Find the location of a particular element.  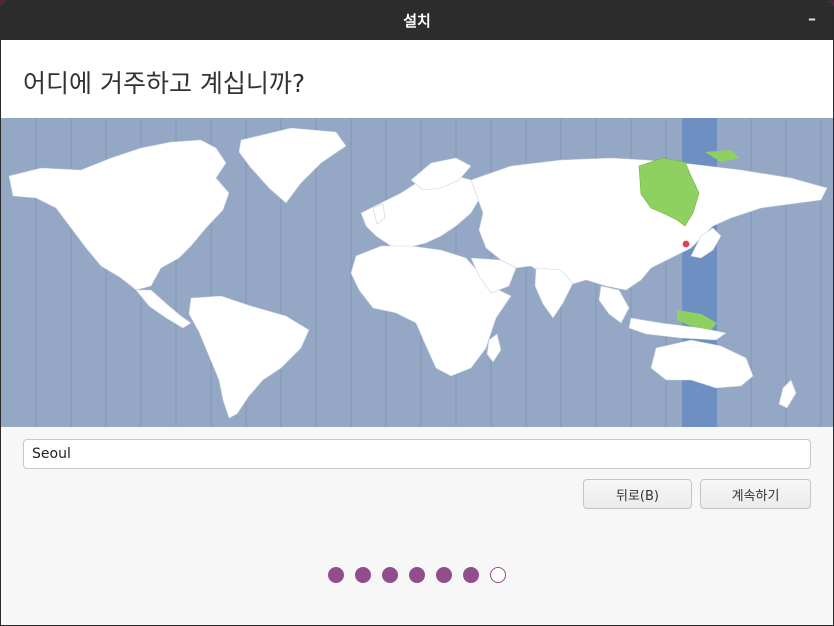

minimize-button: – is located at coordinates (812, 19).